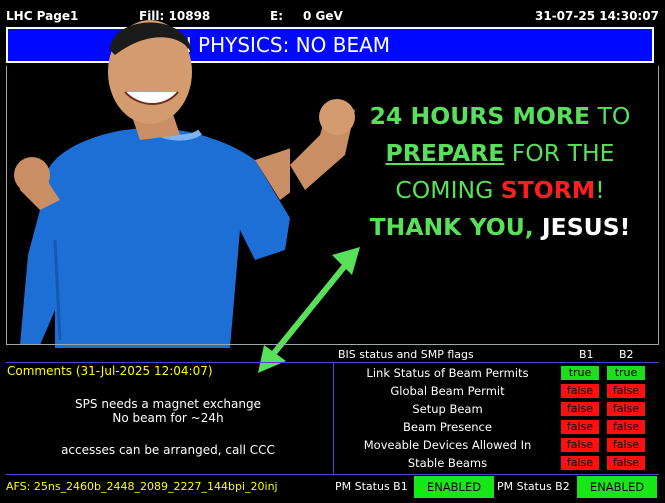 This screenshot has height=503, width=665. I want to click on comment-line-2: No beam for ~24h, so click(168, 418).